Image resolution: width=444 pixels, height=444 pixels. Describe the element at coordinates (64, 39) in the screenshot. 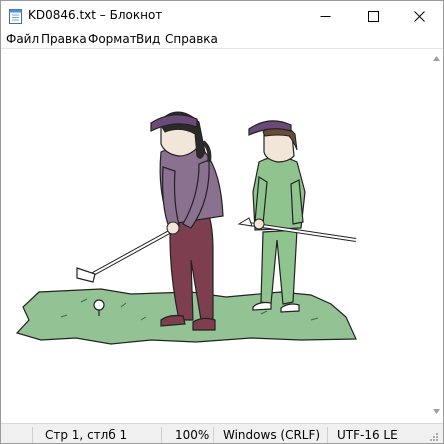

I see `menu-edit: Правка` at that location.